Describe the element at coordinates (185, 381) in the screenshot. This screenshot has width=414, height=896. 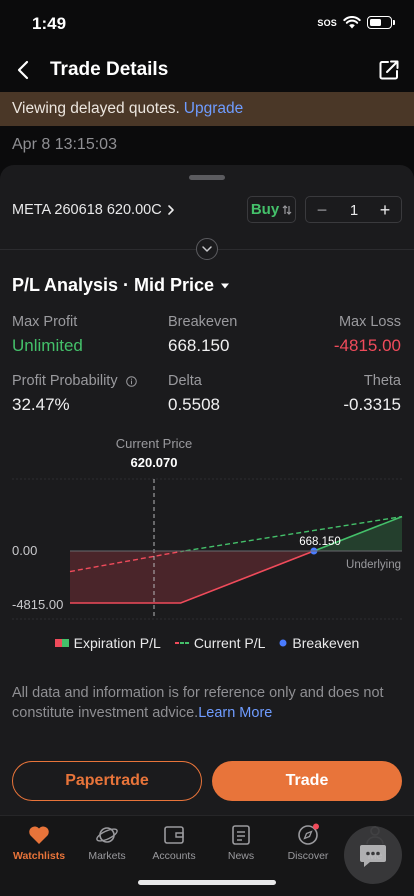
I see `delta-label: Delta` at that location.